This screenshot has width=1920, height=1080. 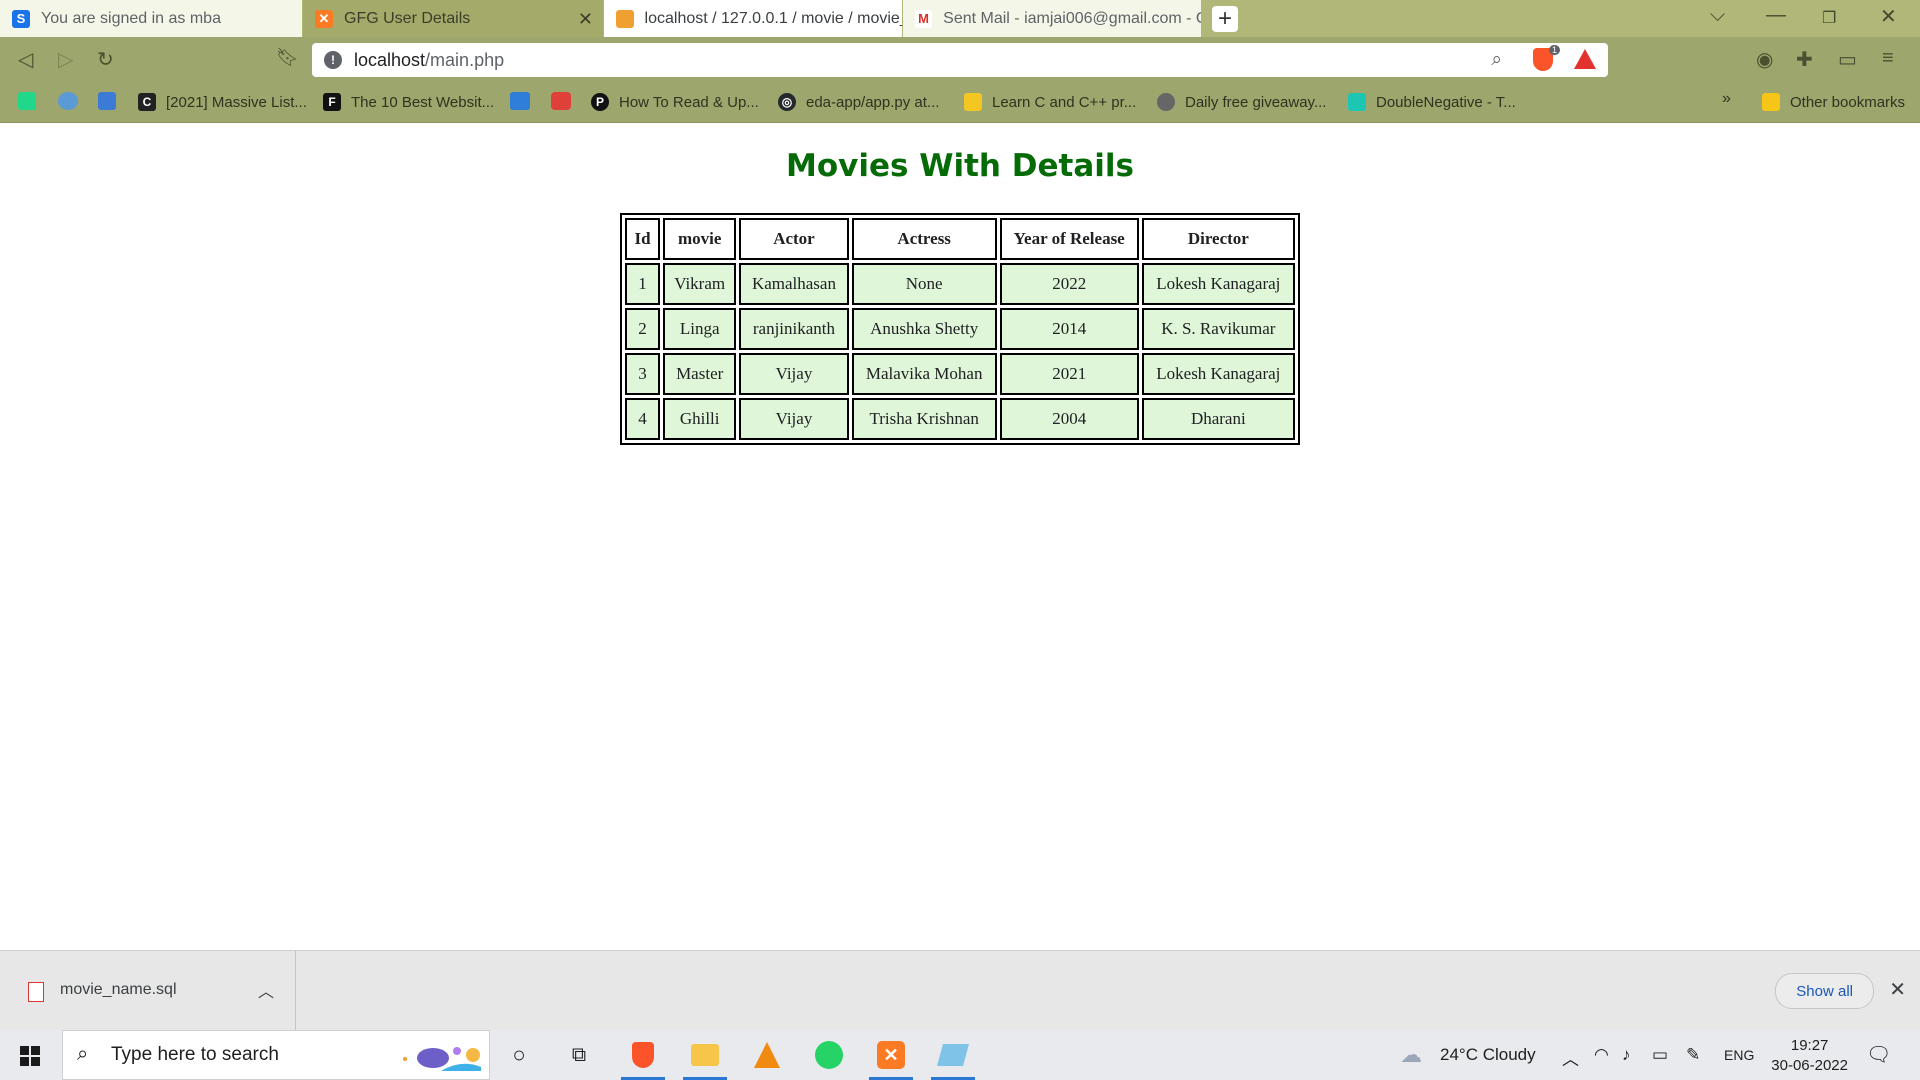 What do you see at coordinates (1847, 59) in the screenshot?
I see `wallet-icon: ▭` at bounding box center [1847, 59].